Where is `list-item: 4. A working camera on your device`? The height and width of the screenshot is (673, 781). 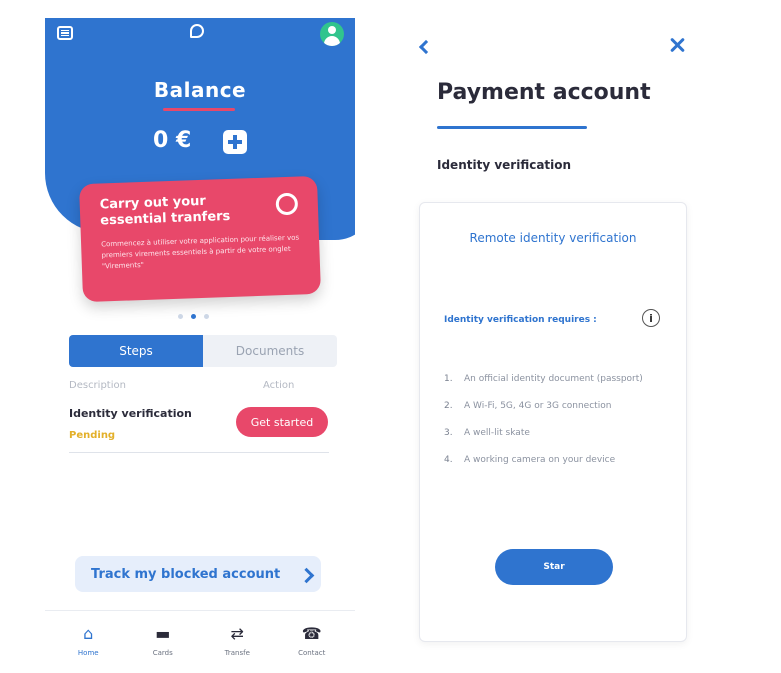
list-item: 4. A working camera on your device is located at coordinates (559, 460).